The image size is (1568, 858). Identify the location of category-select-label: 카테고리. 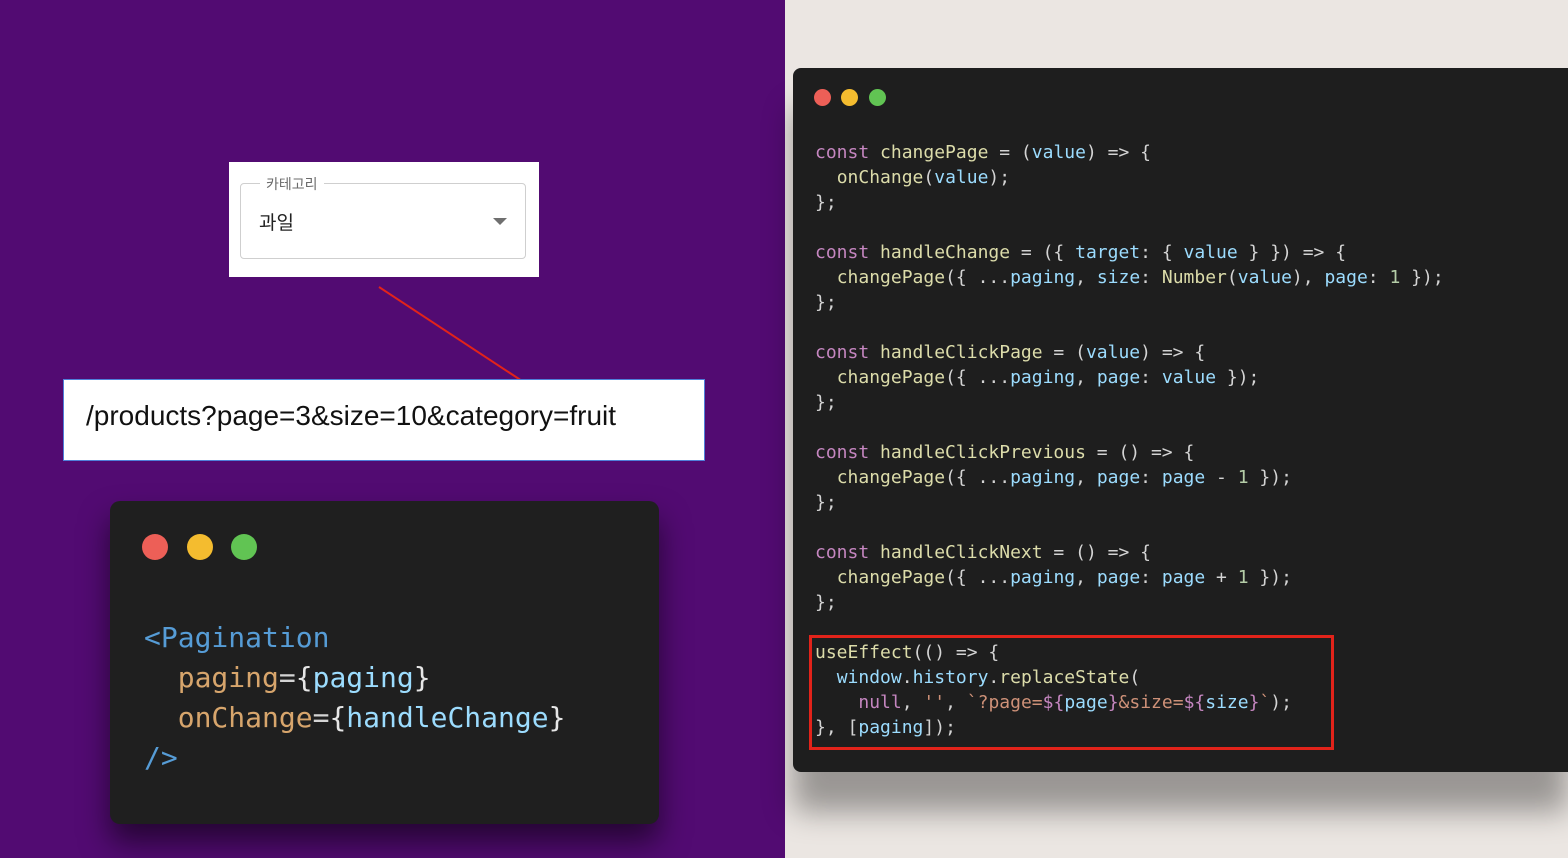
(292, 184).